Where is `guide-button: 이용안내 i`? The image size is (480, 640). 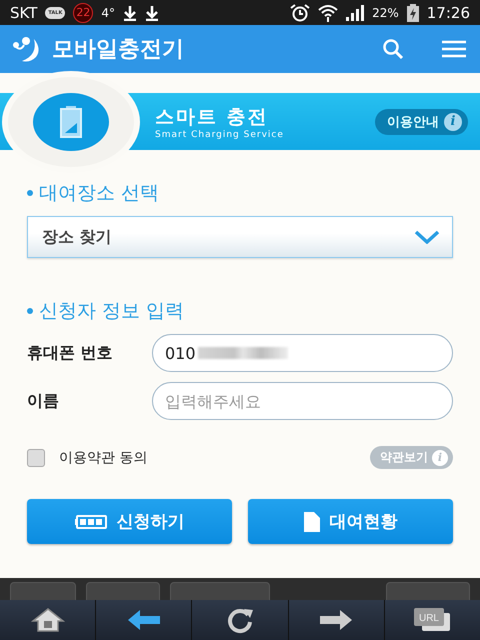
guide-button: 이용안내 i is located at coordinates (421, 121).